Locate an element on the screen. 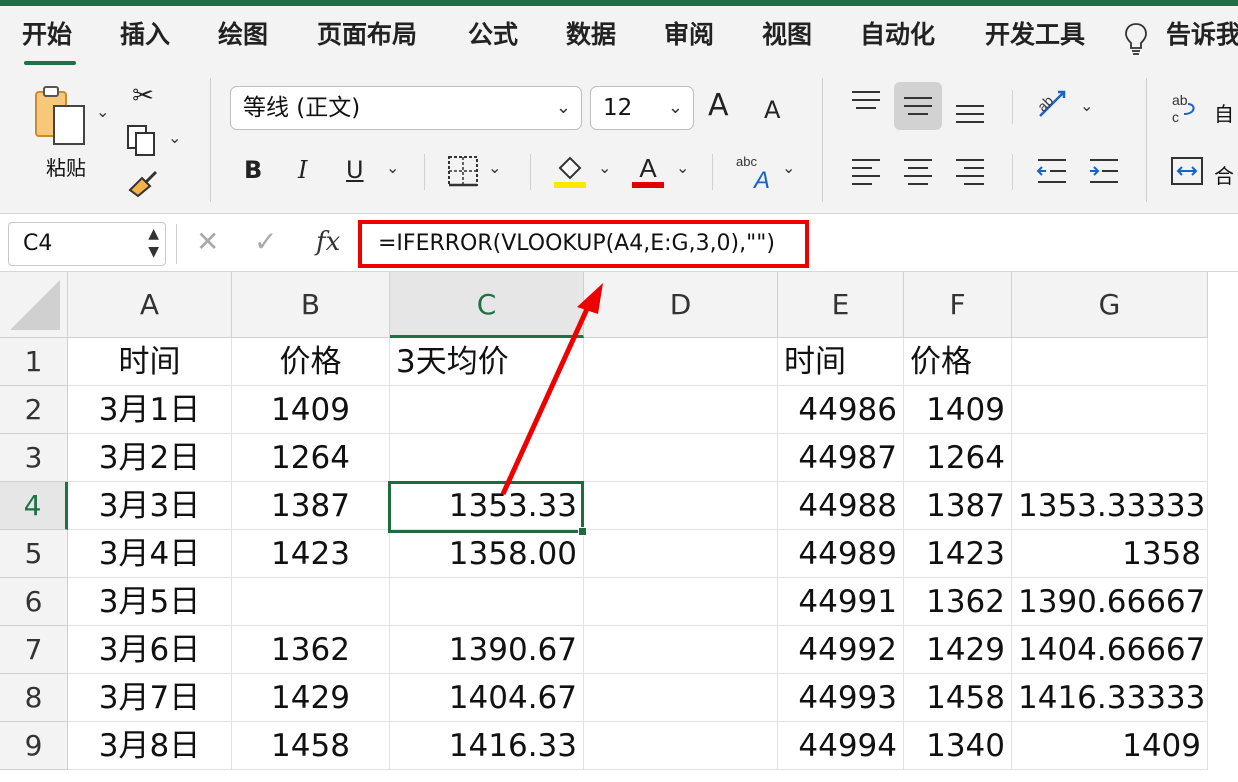 The height and width of the screenshot is (782, 1238). tab-view: 视图 is located at coordinates (787, 35).